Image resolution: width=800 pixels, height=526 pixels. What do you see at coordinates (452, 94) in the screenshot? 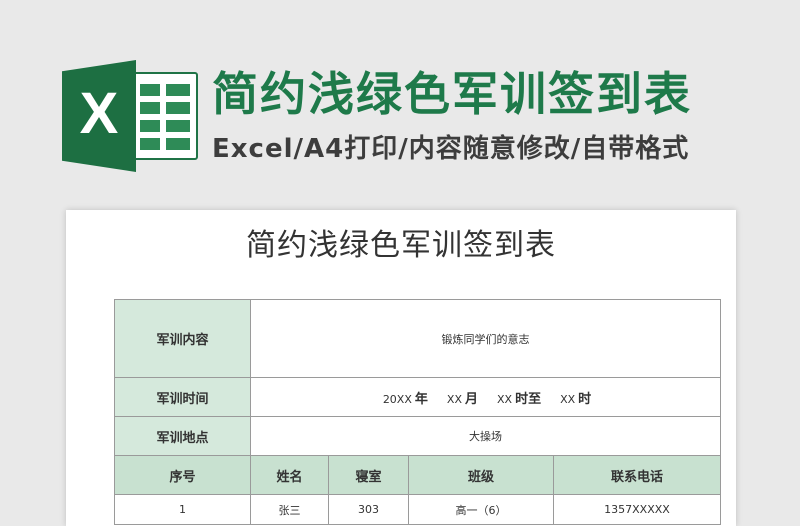
I see `banner-title: 简约浅绿色军训签到表` at bounding box center [452, 94].